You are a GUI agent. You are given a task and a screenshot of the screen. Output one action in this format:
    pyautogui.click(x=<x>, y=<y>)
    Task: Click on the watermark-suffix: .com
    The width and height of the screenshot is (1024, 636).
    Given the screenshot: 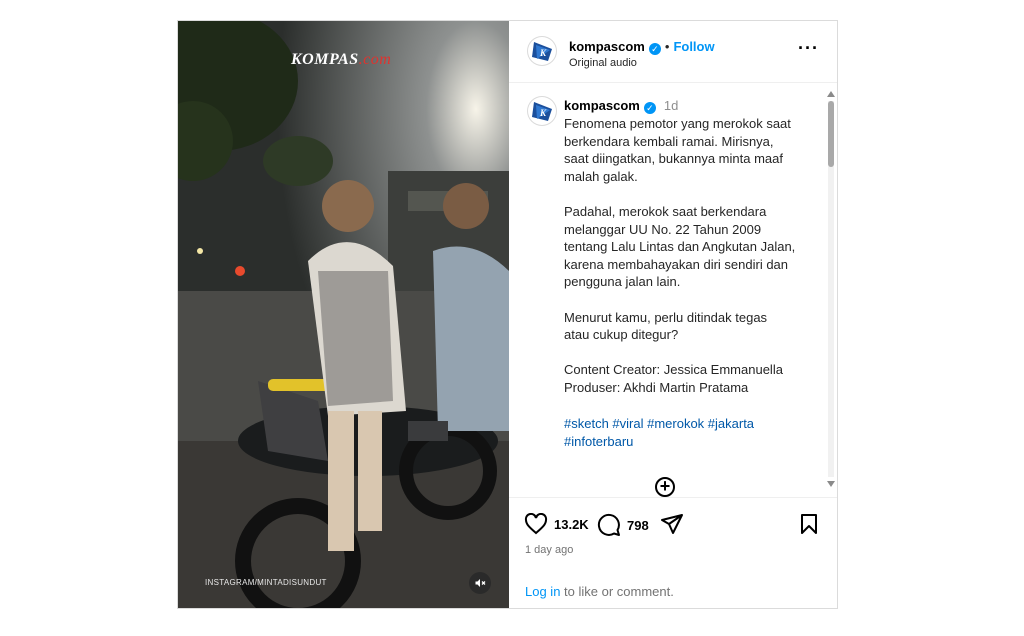 What is the action you would take?
    pyautogui.click(x=375, y=59)
    